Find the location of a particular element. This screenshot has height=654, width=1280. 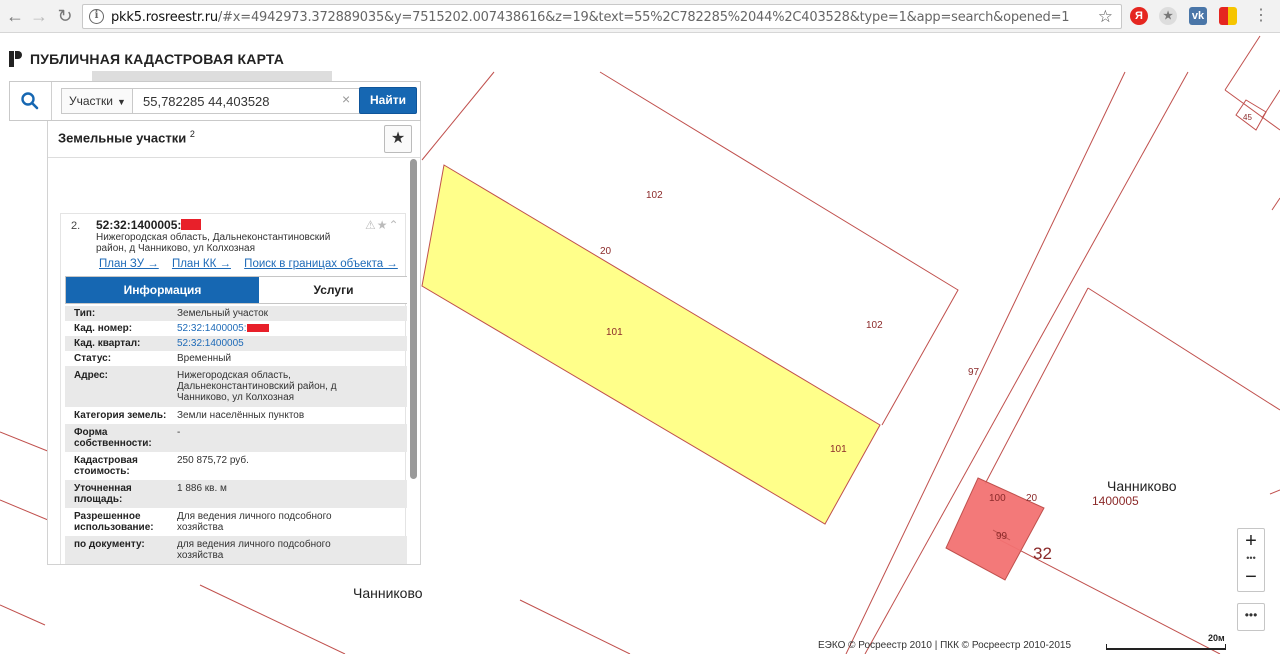

table-row: Кад. квартал: 52:32:1400005 is located at coordinates (236, 343).